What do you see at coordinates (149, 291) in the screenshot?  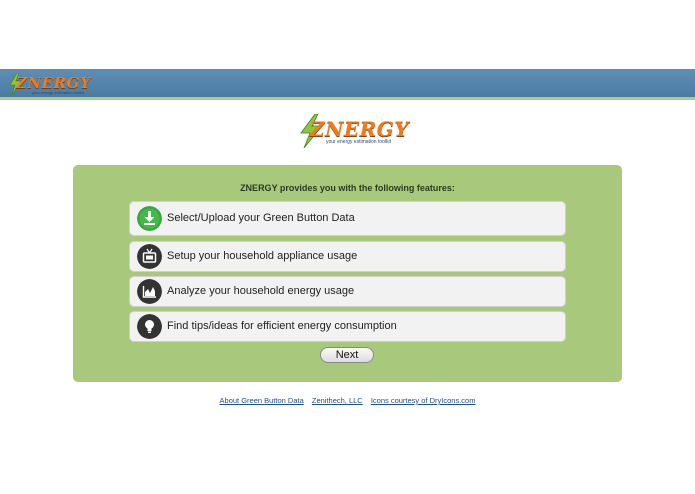 I see `chart-icon` at bounding box center [149, 291].